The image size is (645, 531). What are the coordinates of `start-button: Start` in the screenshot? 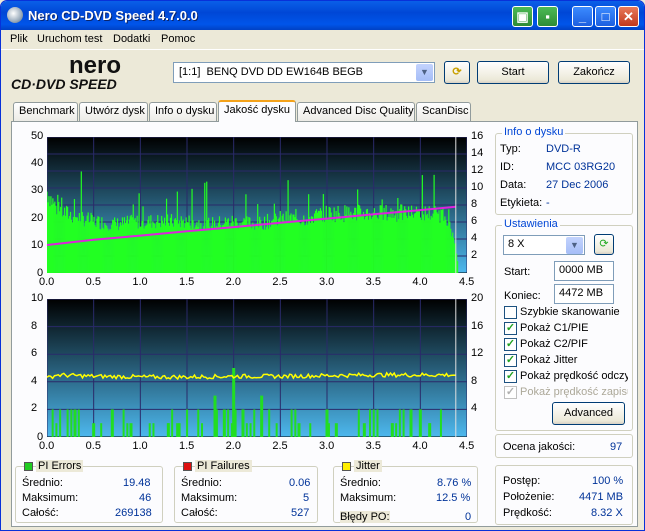 It's located at (513, 72).